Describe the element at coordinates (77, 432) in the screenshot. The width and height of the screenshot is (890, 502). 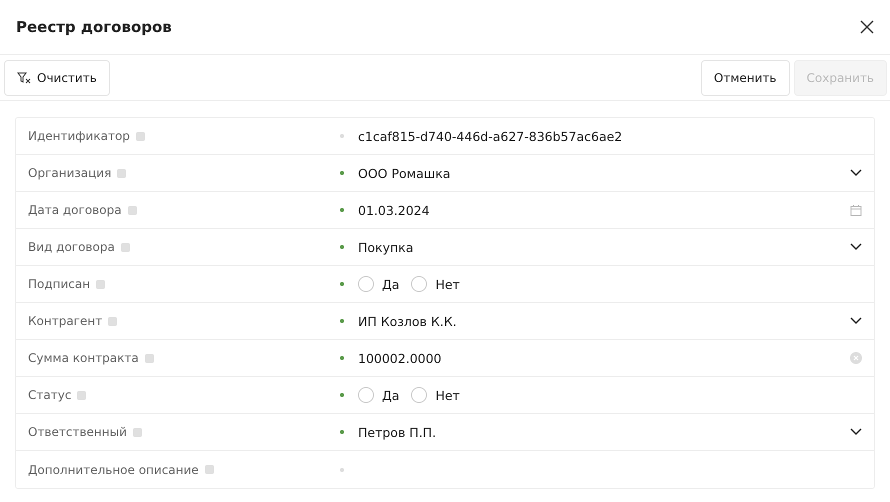
I see `field-label: Ответственный` at that location.